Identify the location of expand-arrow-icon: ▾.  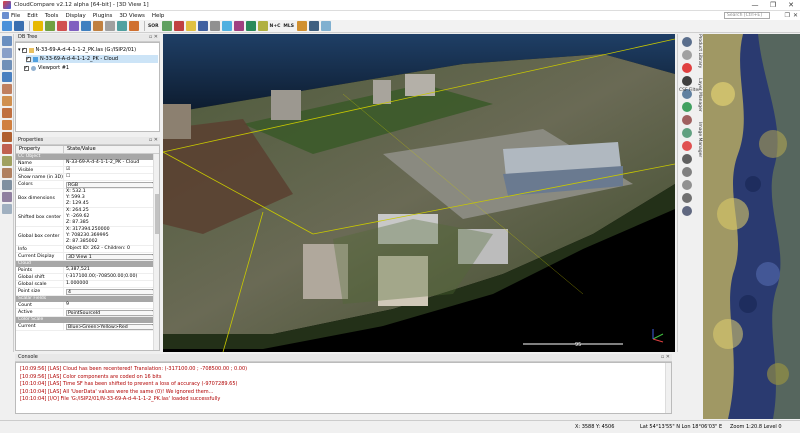
(19, 50).